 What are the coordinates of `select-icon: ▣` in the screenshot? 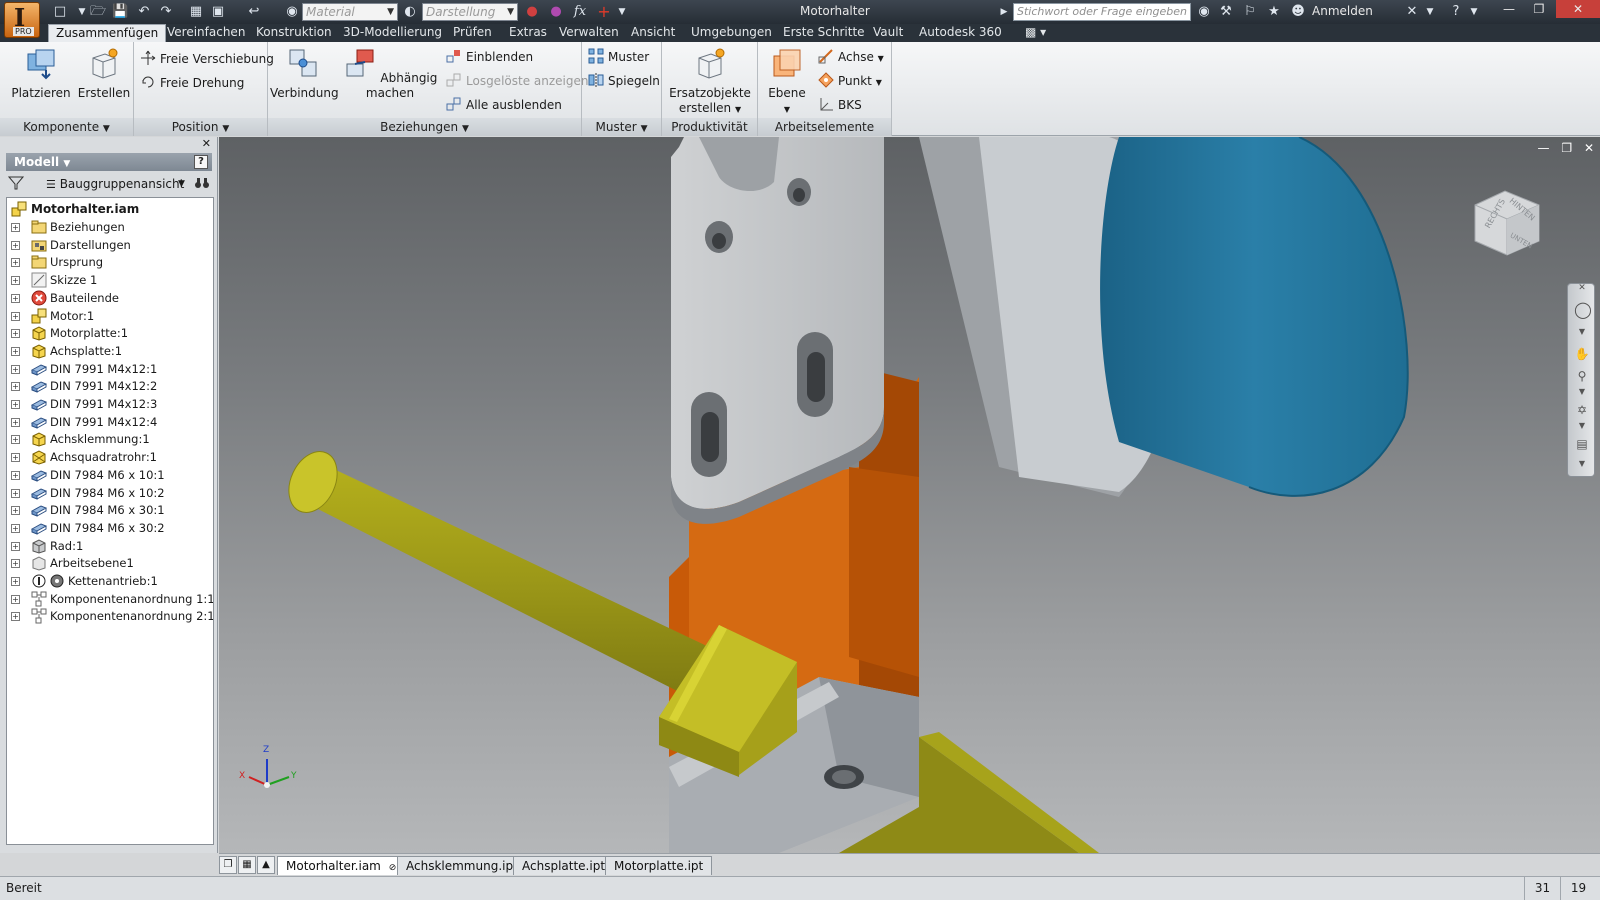 It's located at (218, 12).